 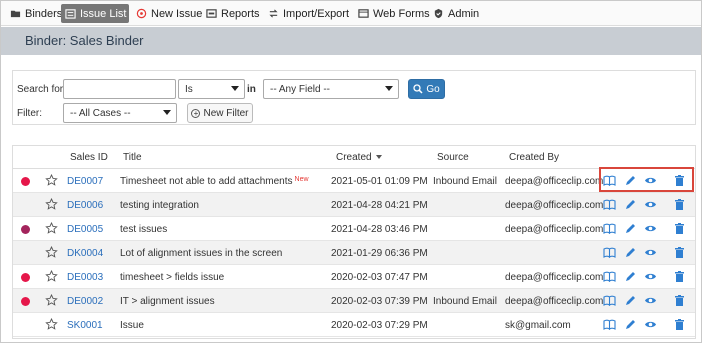 What do you see at coordinates (119, 89) in the screenshot?
I see `search-input` at bounding box center [119, 89].